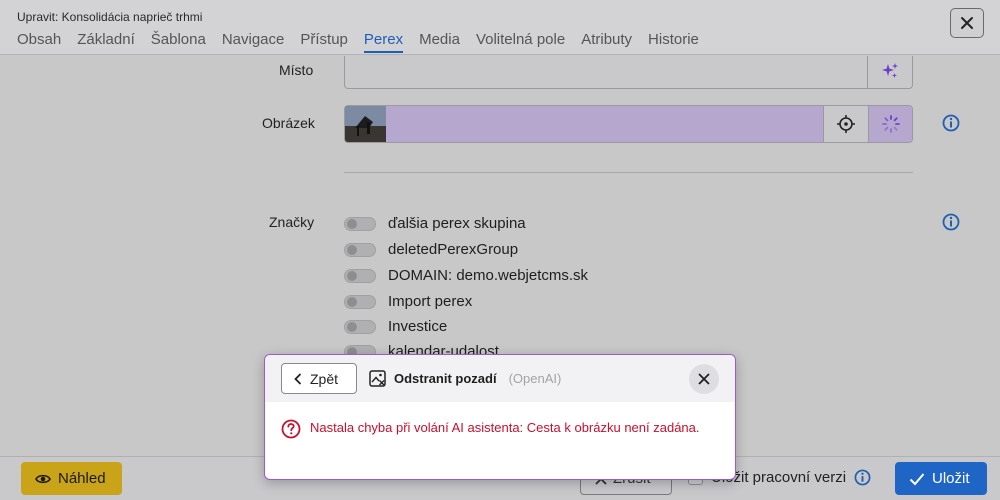 This screenshot has height=500, width=1000. I want to click on crosshair-icon, so click(846, 124).